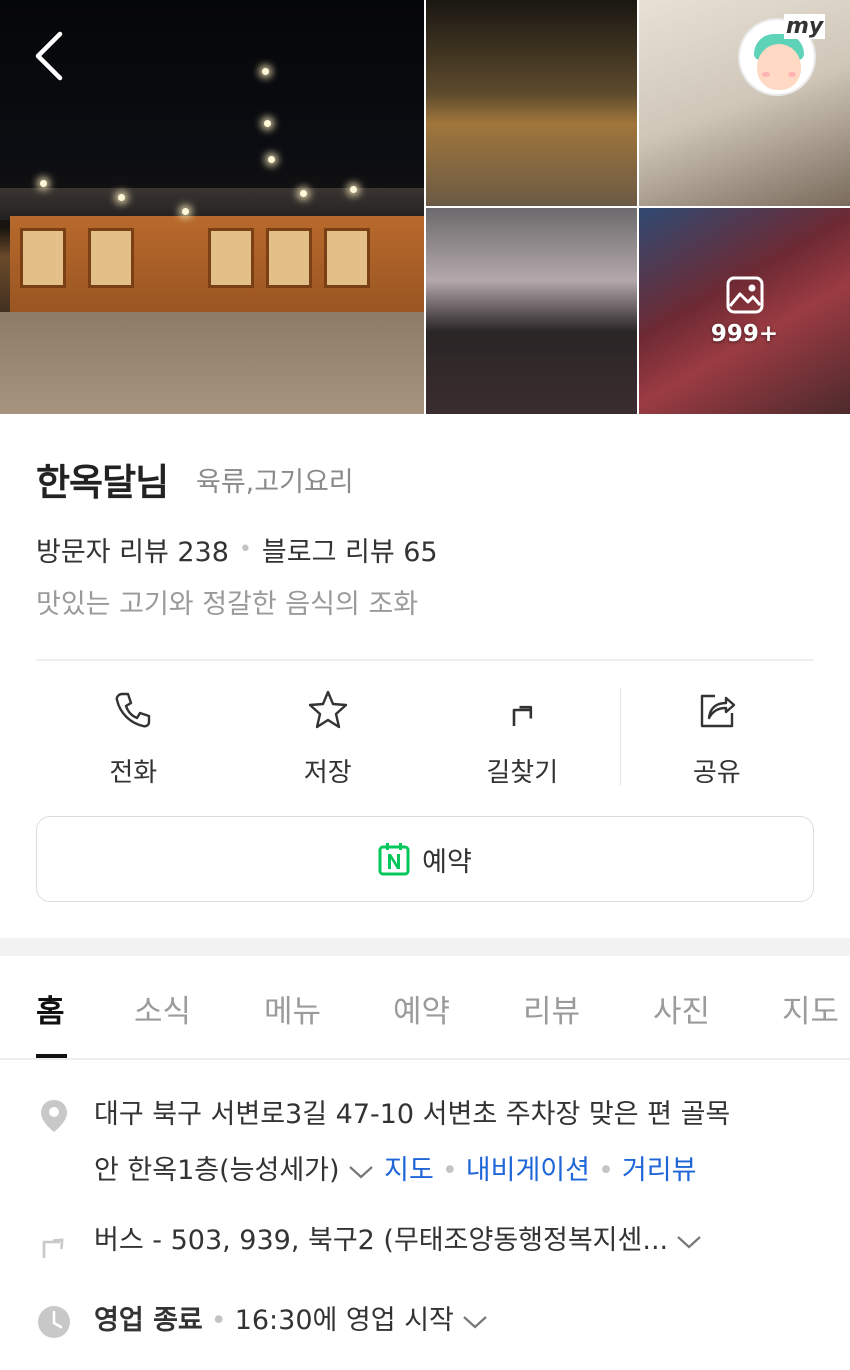 This screenshot has width=850, height=1370. Describe the element at coordinates (421, 1008) in the screenshot. I see `tab-reservation: 예약` at that location.